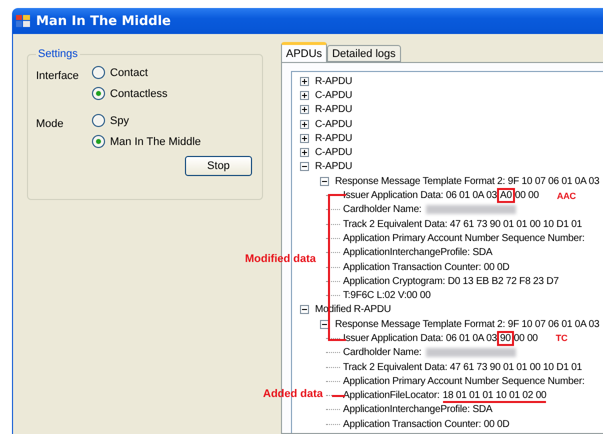 The width and height of the screenshot is (603, 434). Describe the element at coordinates (218, 166) in the screenshot. I see `stop-button: Stop` at that location.